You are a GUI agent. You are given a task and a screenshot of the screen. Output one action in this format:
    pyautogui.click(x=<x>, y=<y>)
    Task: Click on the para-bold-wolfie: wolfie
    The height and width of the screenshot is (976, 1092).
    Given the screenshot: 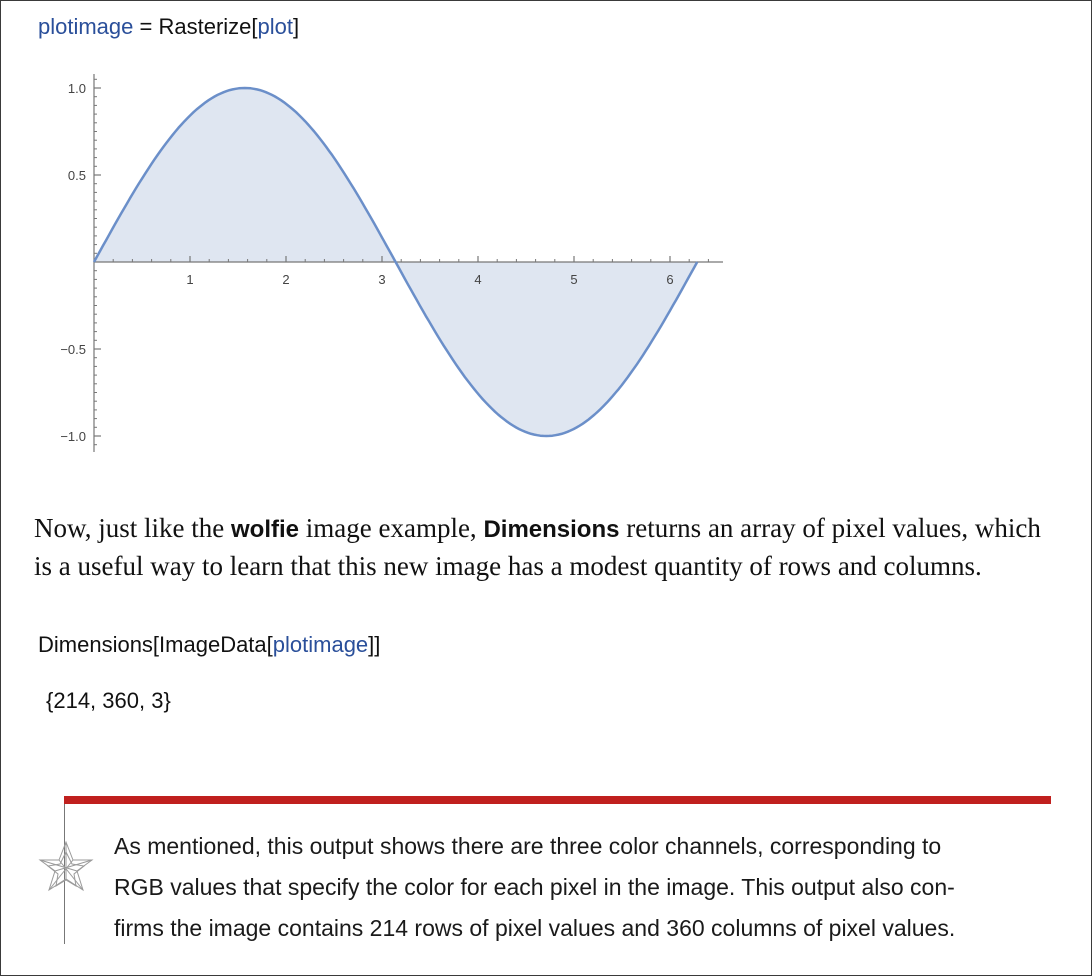 What is the action you would take?
    pyautogui.click(x=264, y=529)
    